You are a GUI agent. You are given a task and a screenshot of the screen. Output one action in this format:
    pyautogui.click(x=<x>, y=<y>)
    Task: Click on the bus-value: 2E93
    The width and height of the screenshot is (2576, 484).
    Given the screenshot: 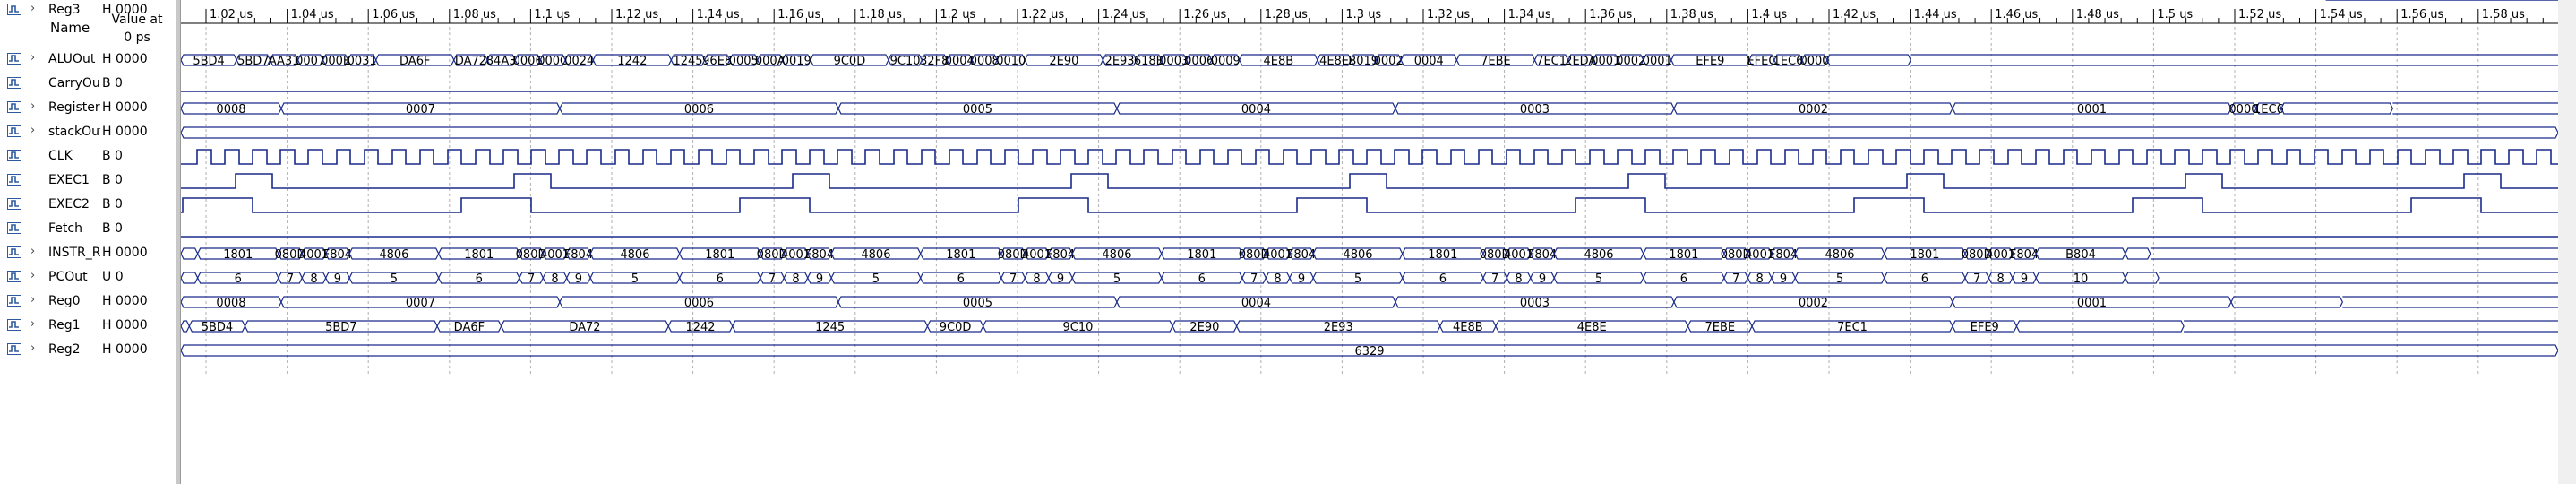 What is the action you would take?
    pyautogui.click(x=1120, y=62)
    